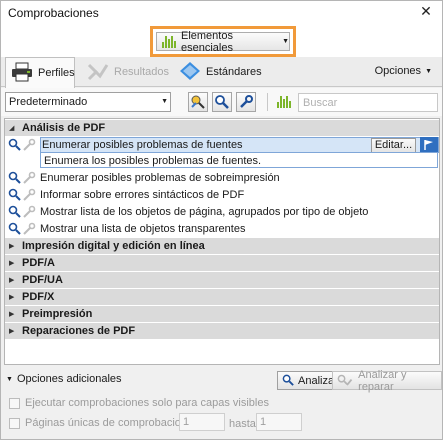 This screenshot has width=443, height=440. Describe the element at coordinates (53, 13) in the screenshot. I see `window-title: Comprobaciones` at that location.